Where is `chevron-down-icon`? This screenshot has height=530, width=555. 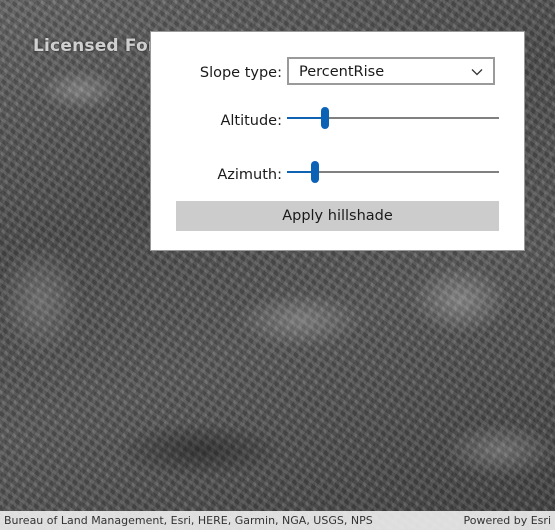
chevron-down-icon is located at coordinates (477, 72).